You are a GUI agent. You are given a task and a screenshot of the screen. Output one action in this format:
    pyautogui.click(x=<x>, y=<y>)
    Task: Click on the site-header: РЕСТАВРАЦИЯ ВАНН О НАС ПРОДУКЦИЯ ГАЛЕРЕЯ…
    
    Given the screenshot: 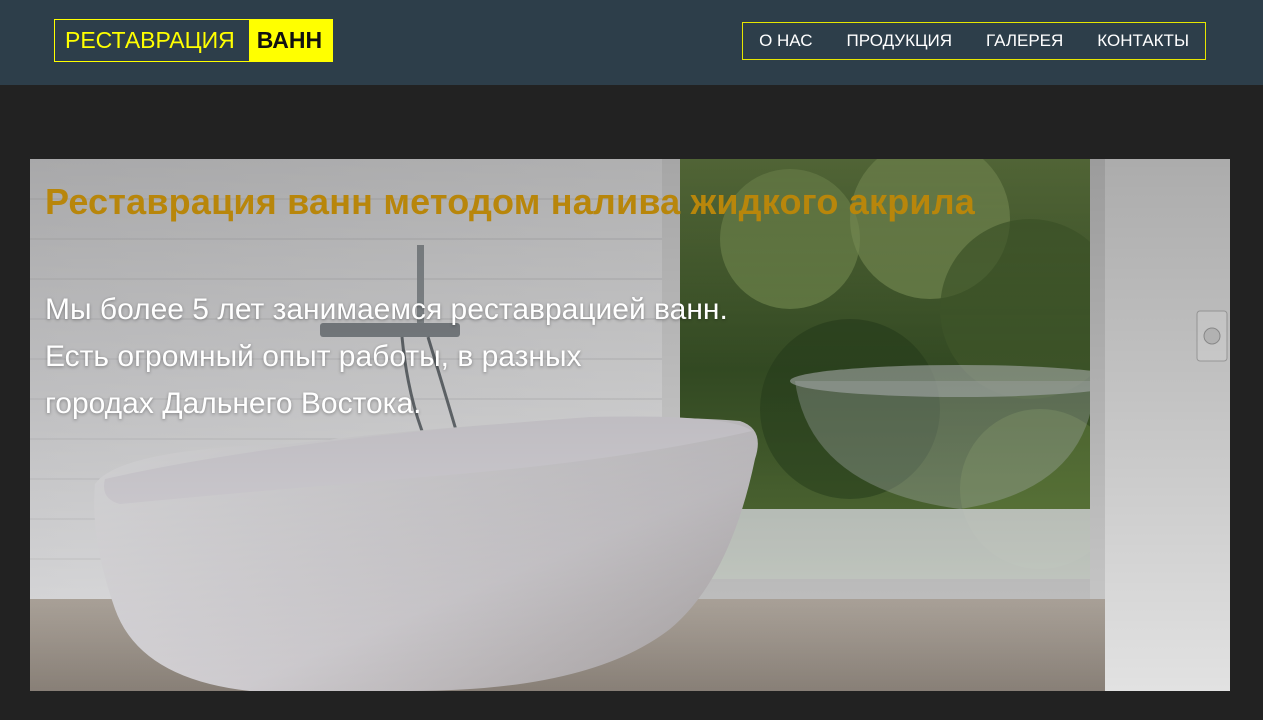 What is the action you would take?
    pyautogui.click(x=631, y=42)
    